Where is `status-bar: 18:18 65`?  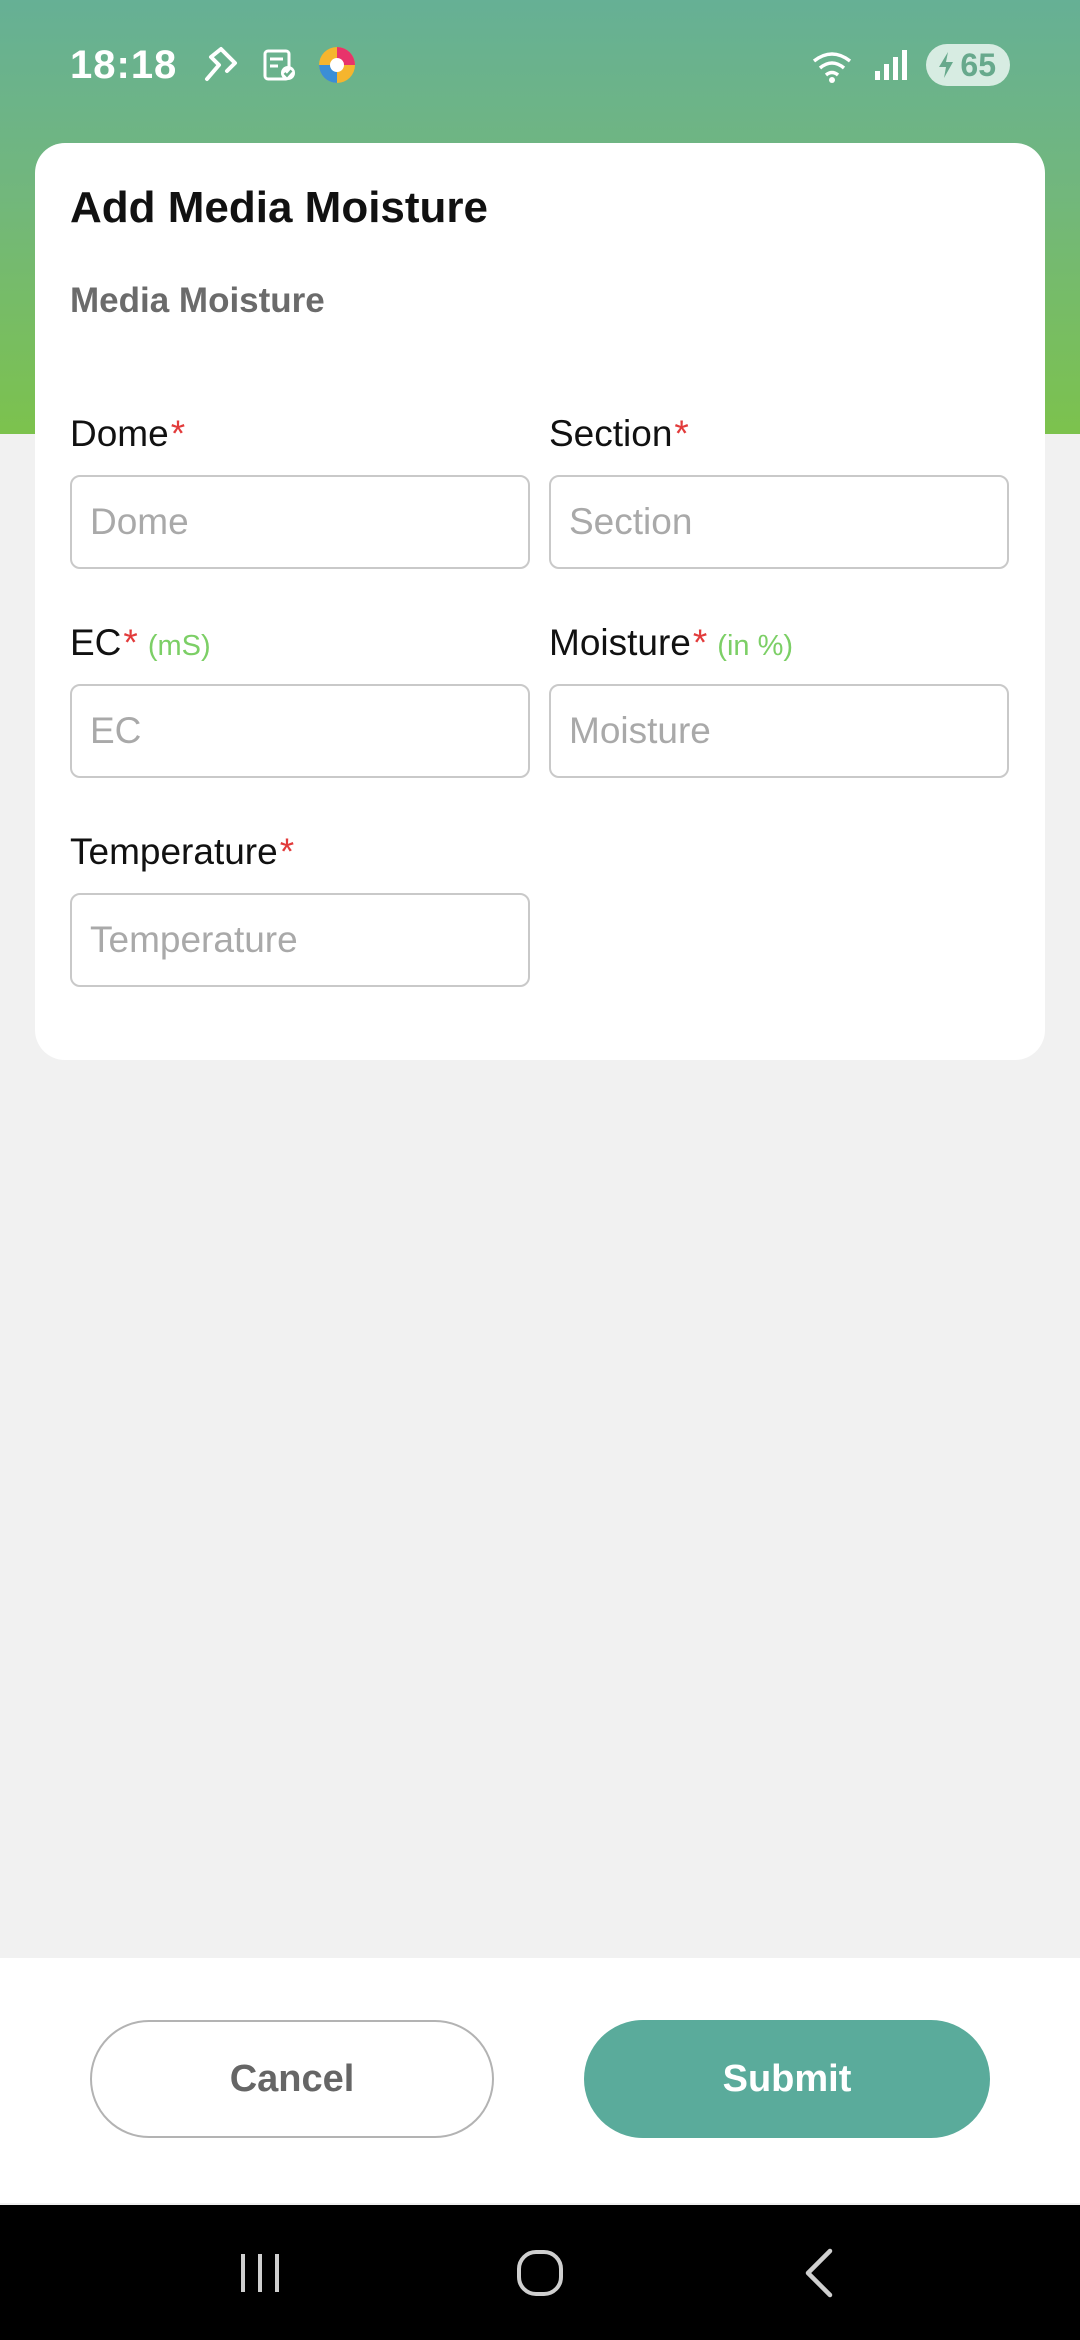 status-bar: 18:18 65 is located at coordinates (540, 65).